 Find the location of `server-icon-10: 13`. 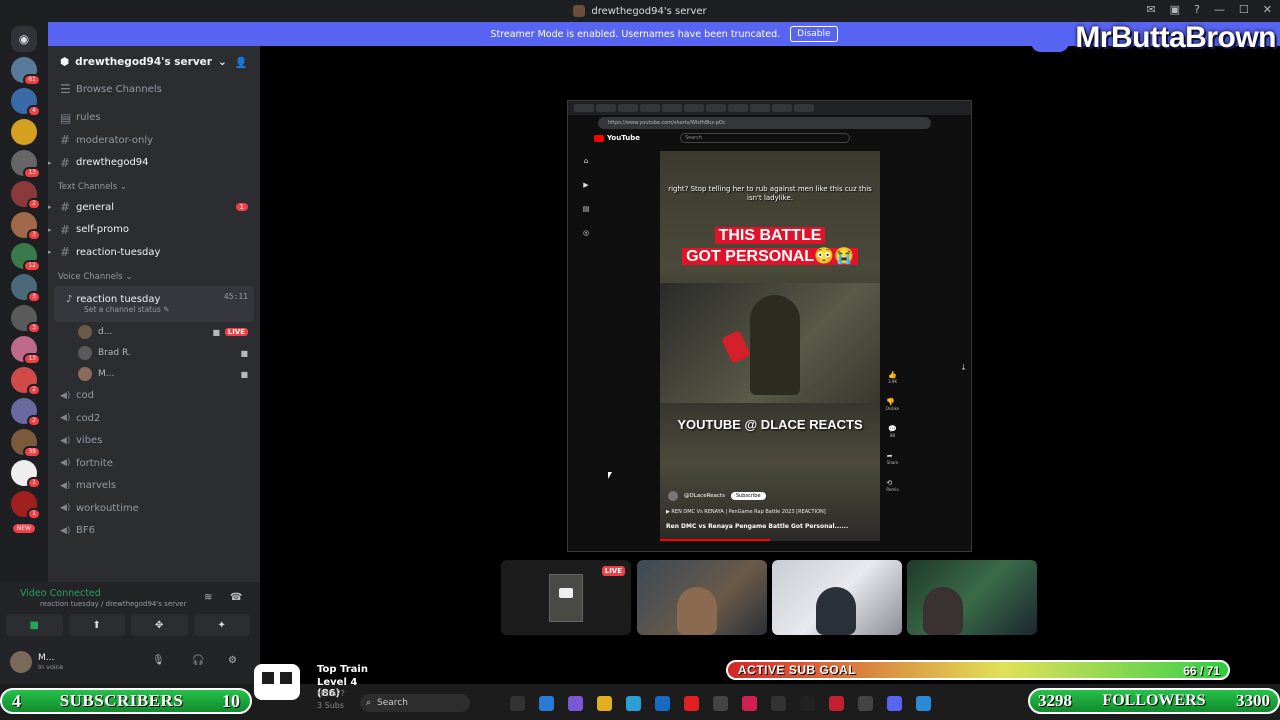

server-icon-10: 13 is located at coordinates (26, 350).